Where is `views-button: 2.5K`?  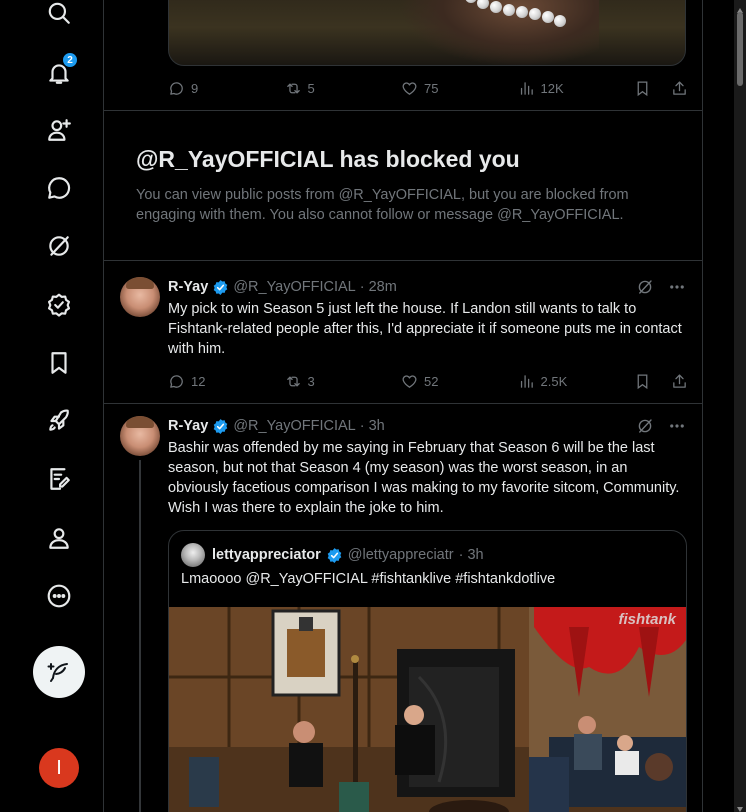
views-button: 2.5K is located at coordinates (576, 381).